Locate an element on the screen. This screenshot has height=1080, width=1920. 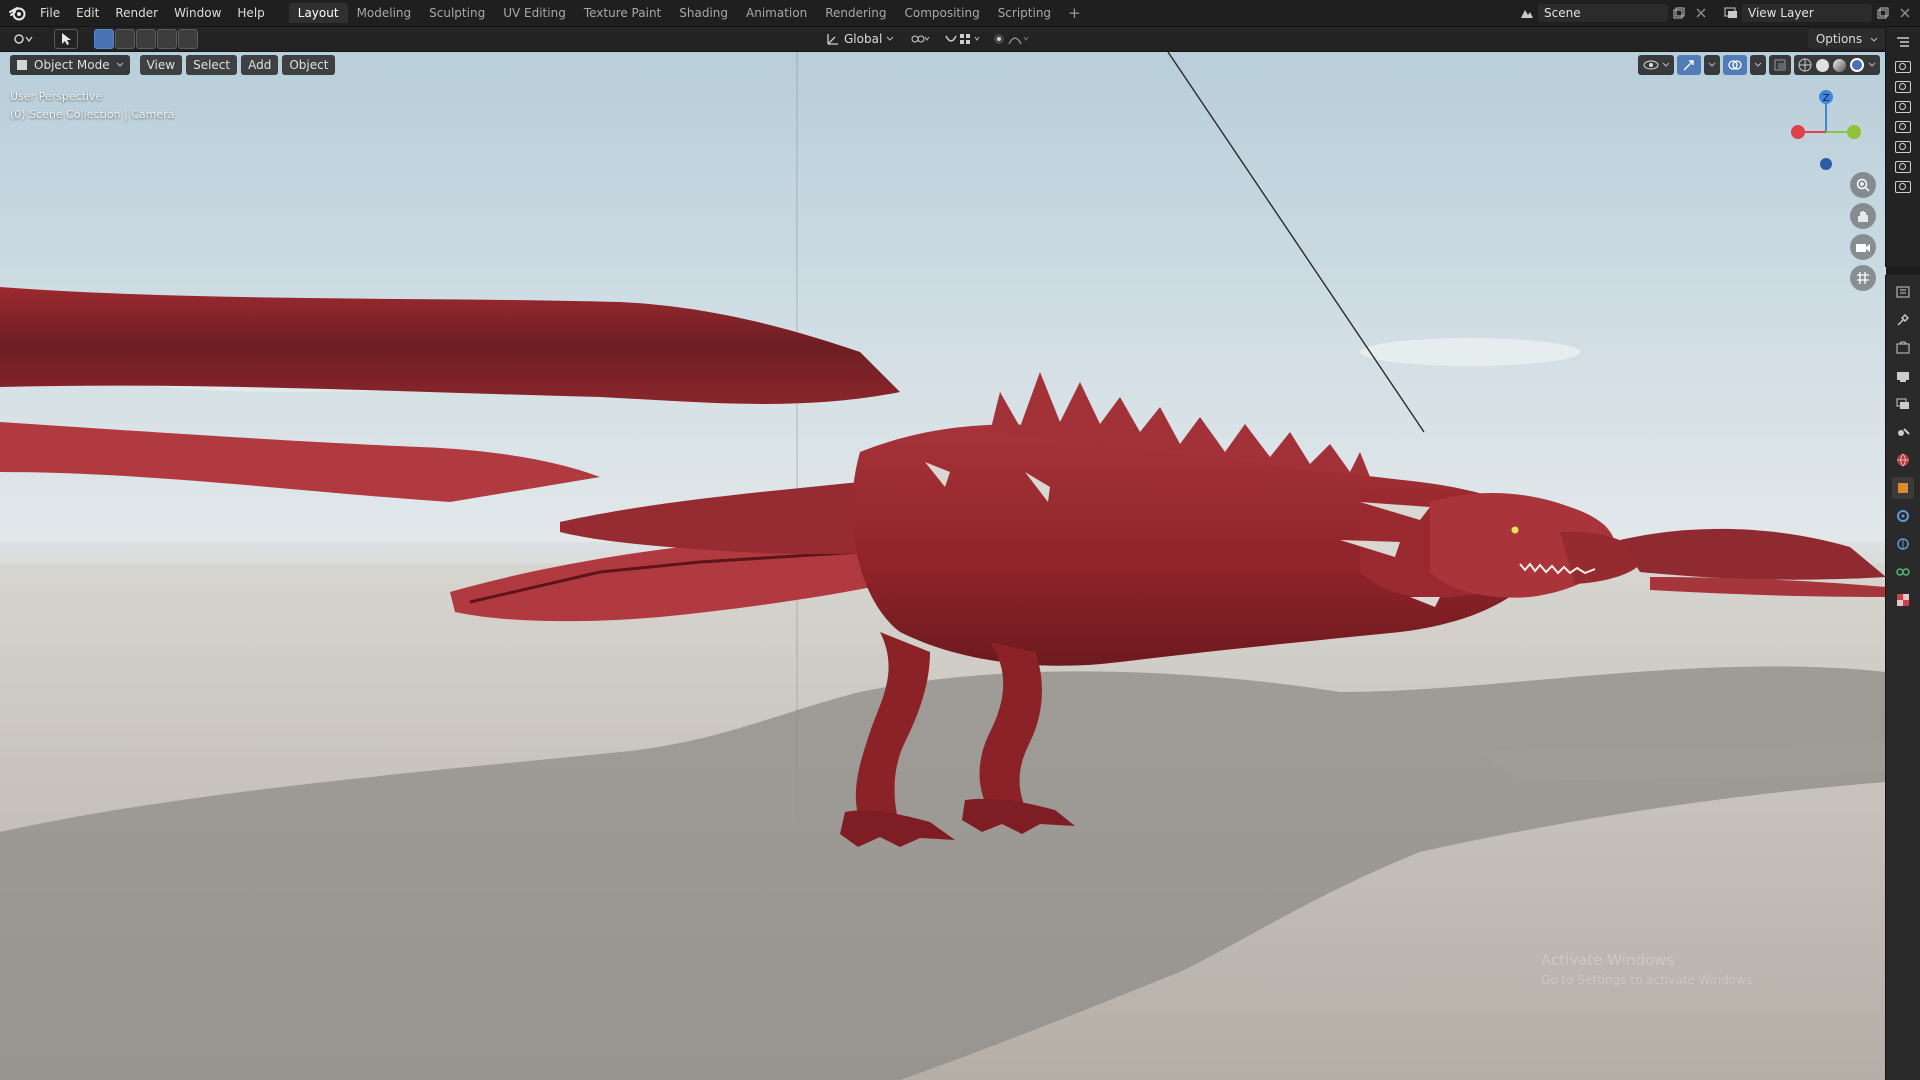
object-mode-label: Object Mode is located at coordinates (72, 65).